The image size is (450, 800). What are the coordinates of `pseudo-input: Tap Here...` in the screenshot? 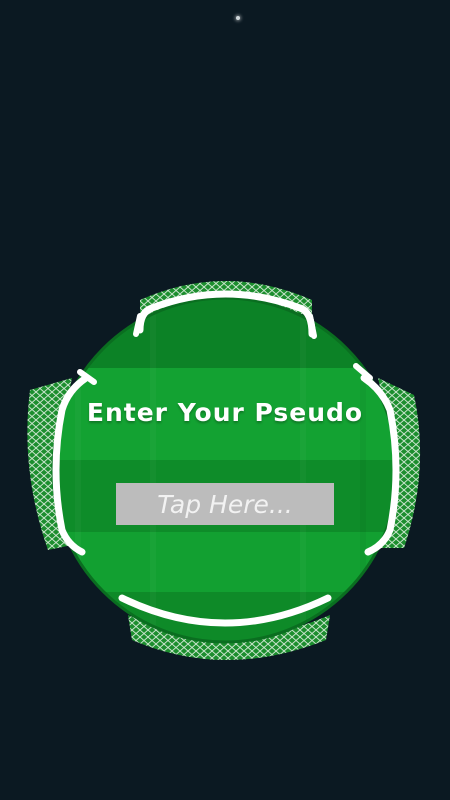 It's located at (225, 504).